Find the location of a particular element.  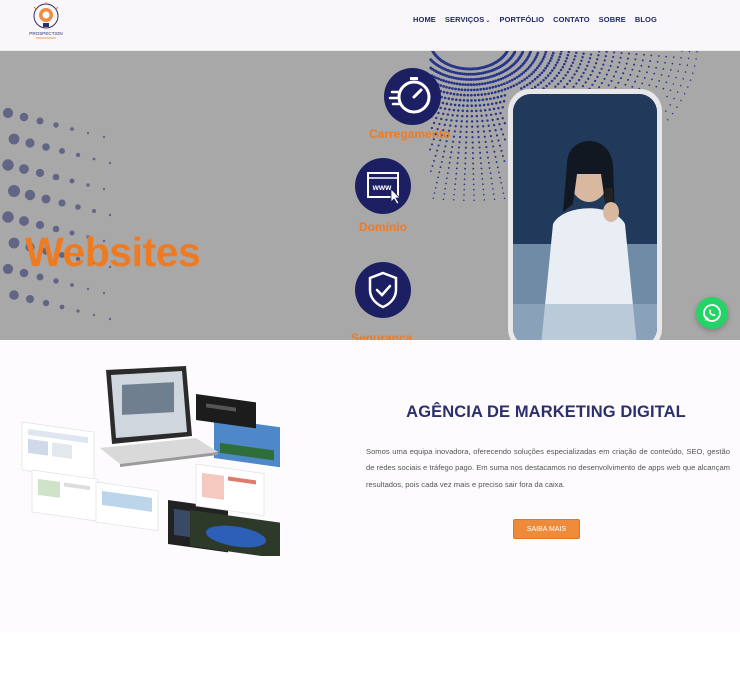

whatsapp-button is located at coordinates (712, 313).